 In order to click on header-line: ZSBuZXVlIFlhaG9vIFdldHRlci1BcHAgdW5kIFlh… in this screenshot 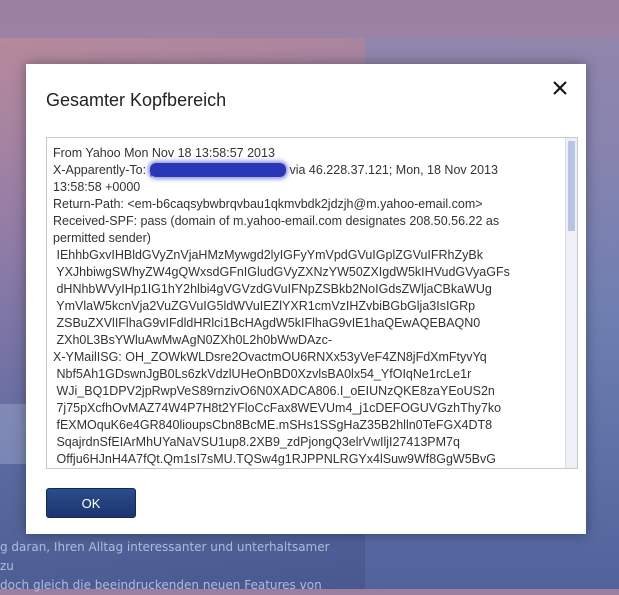, I will do `click(267, 323)`.